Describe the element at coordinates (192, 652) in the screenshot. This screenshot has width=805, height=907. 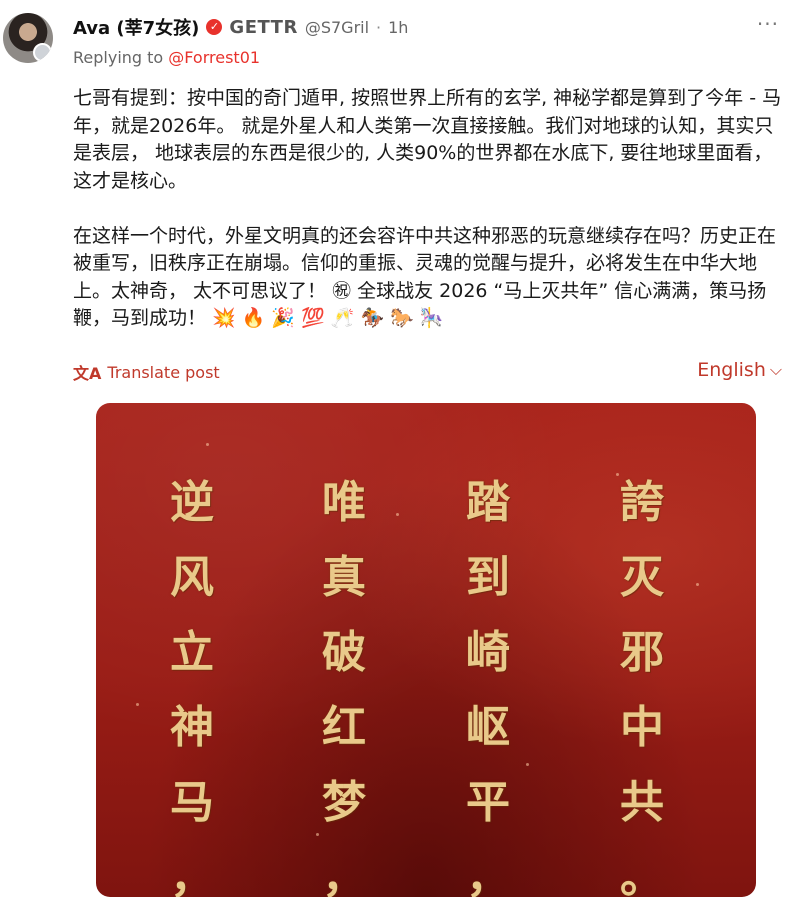
I see `calligraphy-char: 立` at that location.